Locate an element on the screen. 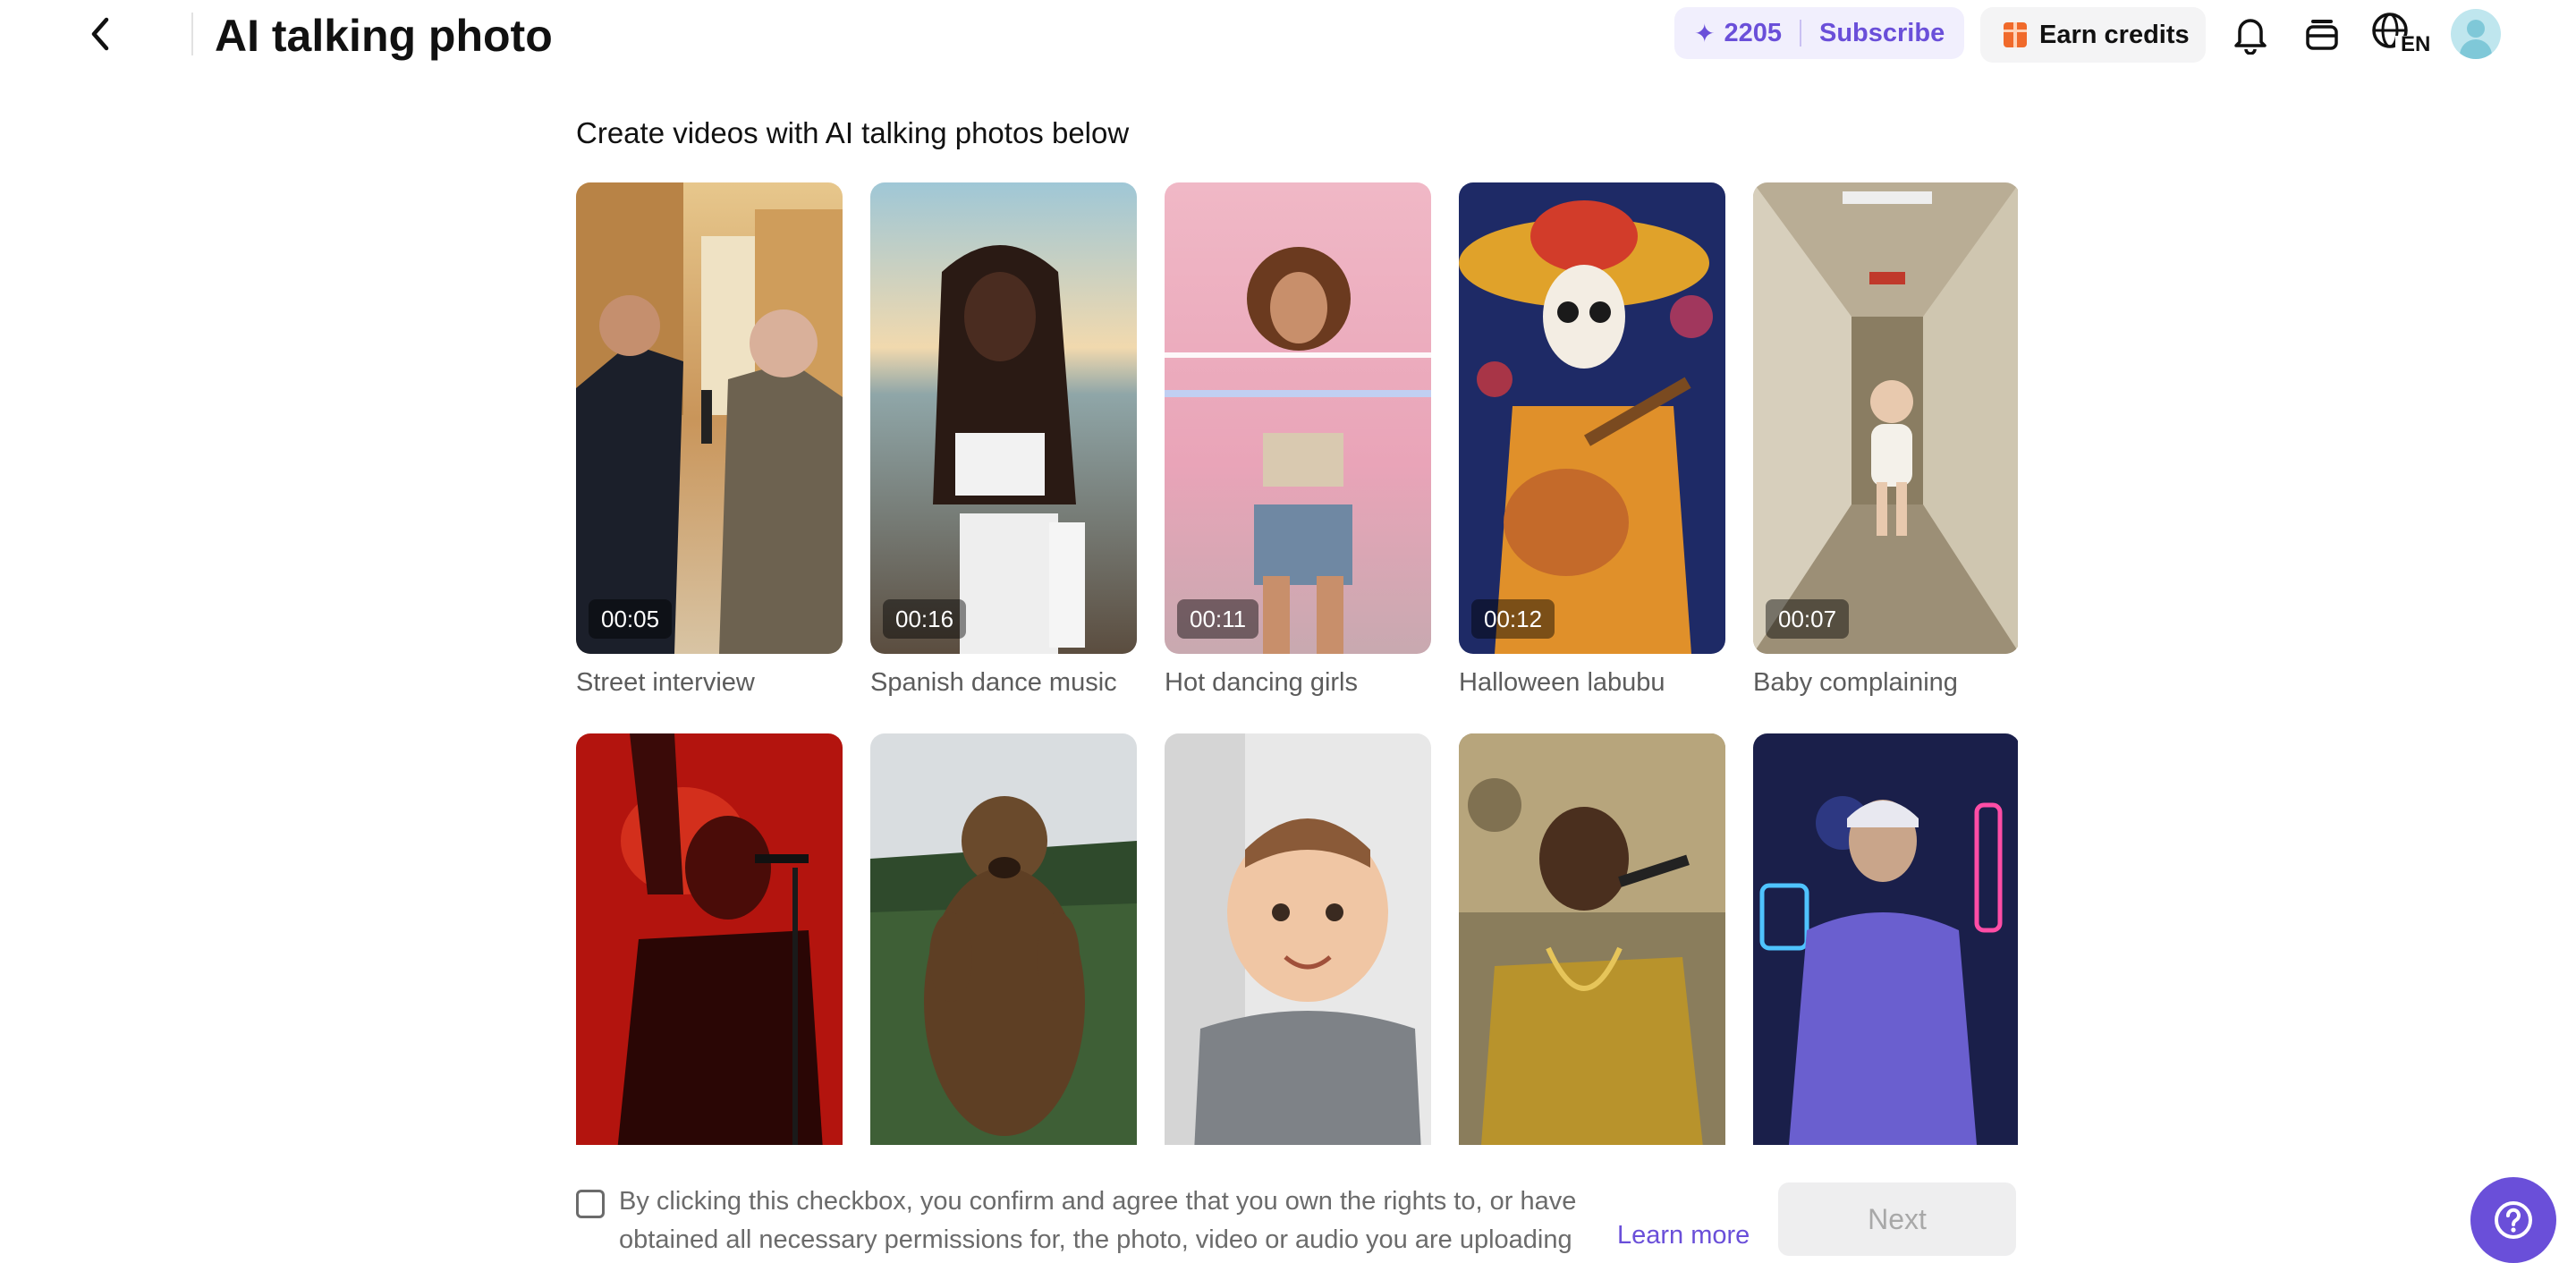  duration-badge: 00:16 is located at coordinates (925, 619).